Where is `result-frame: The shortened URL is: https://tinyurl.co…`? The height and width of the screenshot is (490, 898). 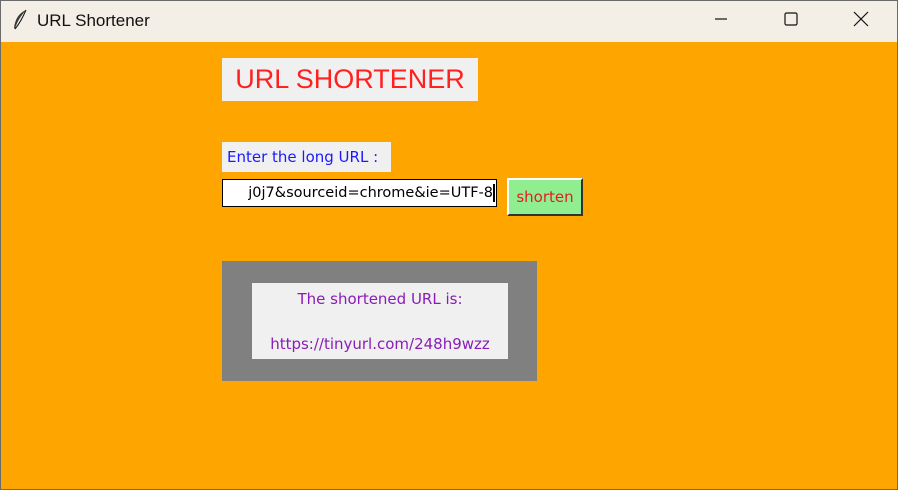
result-frame: The shortened URL is: https://tinyurl.co… is located at coordinates (379, 321).